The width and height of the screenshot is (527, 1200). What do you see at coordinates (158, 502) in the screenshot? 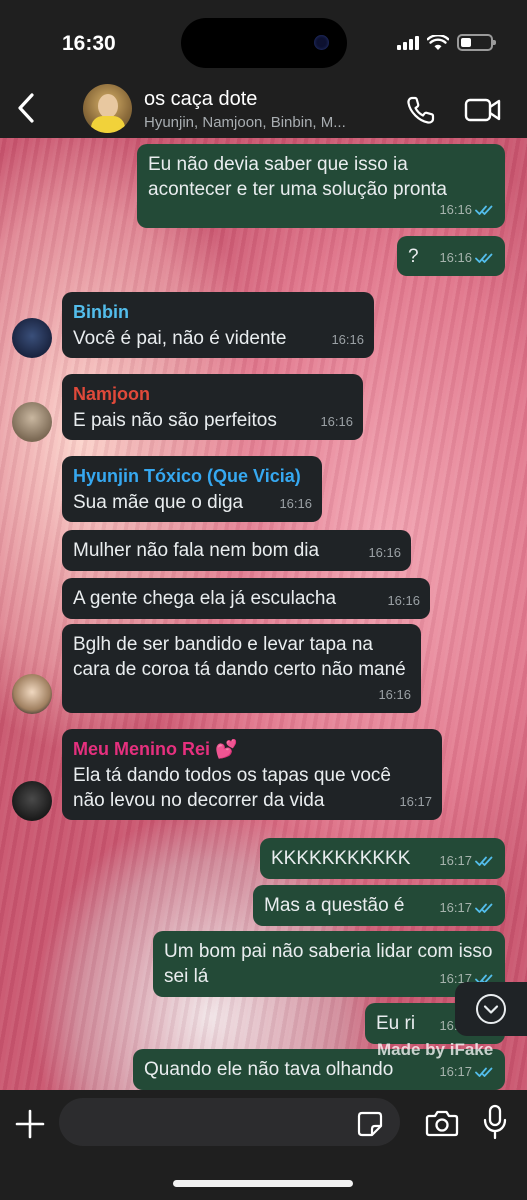
I see `message-text: Sua mãe que o diga` at bounding box center [158, 502].